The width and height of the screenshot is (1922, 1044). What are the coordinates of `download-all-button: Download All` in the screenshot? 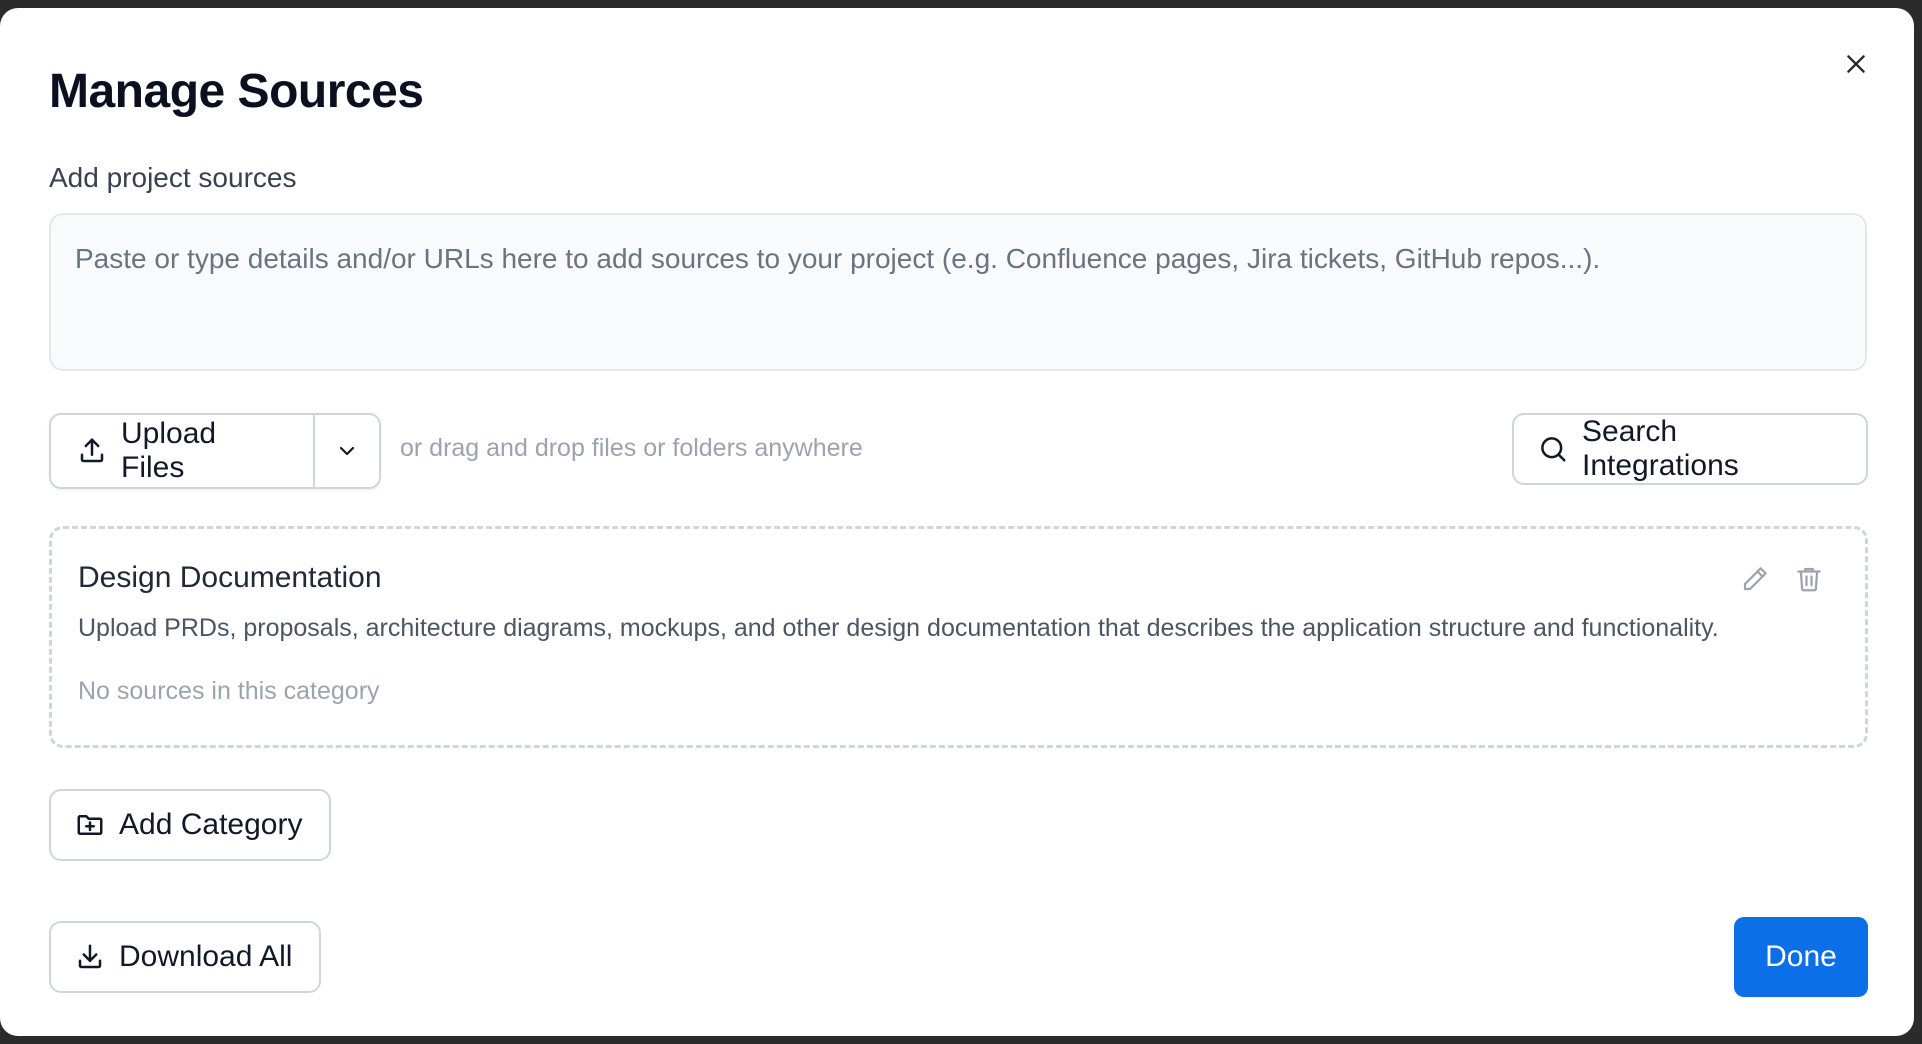 It's located at (185, 957).